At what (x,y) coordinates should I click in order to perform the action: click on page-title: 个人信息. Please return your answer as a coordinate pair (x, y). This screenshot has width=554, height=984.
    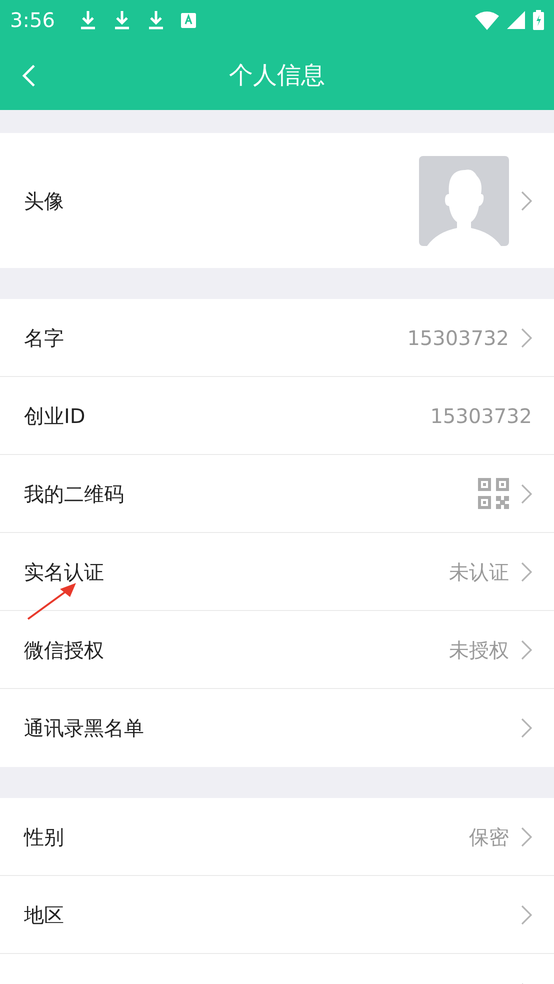
    Looking at the image, I should click on (277, 75).